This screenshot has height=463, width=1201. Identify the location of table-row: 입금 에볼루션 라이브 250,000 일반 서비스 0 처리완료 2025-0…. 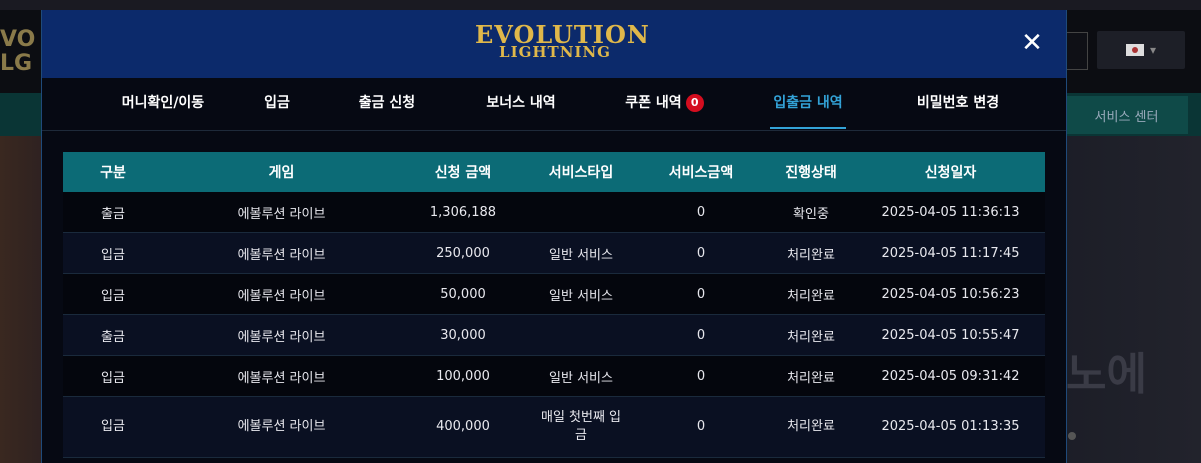
(554, 253).